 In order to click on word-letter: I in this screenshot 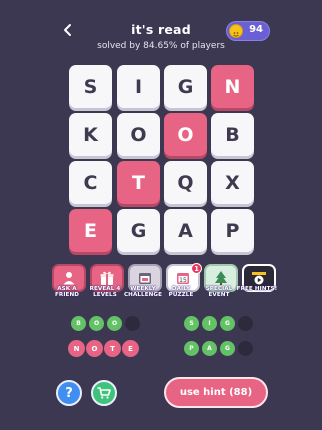, I will do `click(209, 323)`.